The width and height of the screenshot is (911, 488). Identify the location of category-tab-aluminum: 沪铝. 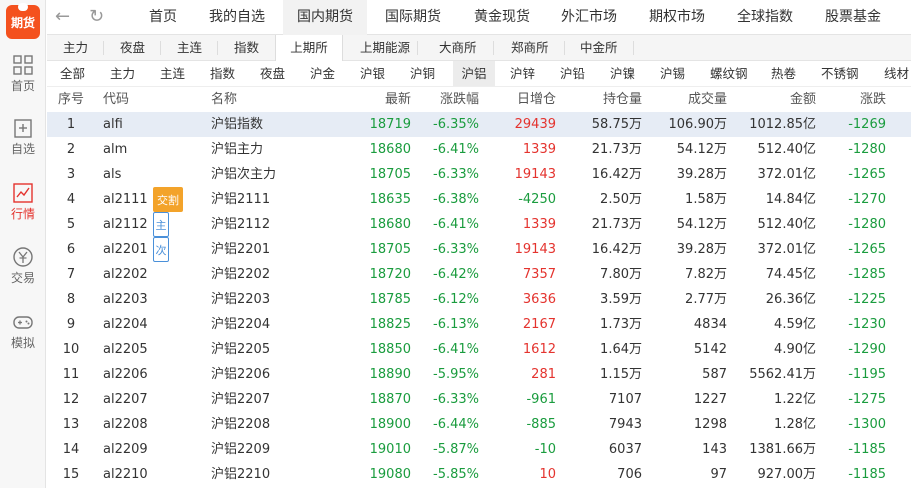
(474, 73).